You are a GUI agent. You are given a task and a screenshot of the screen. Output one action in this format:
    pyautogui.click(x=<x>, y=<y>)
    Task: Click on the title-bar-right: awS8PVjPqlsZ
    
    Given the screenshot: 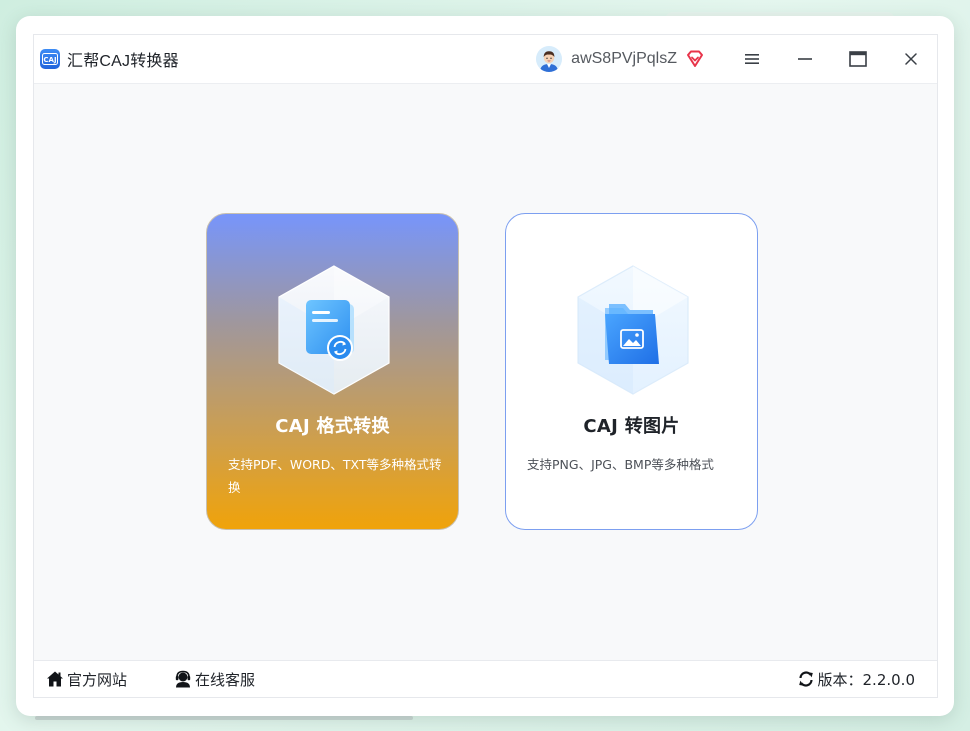 What is the action you would take?
    pyautogui.click(x=736, y=59)
    